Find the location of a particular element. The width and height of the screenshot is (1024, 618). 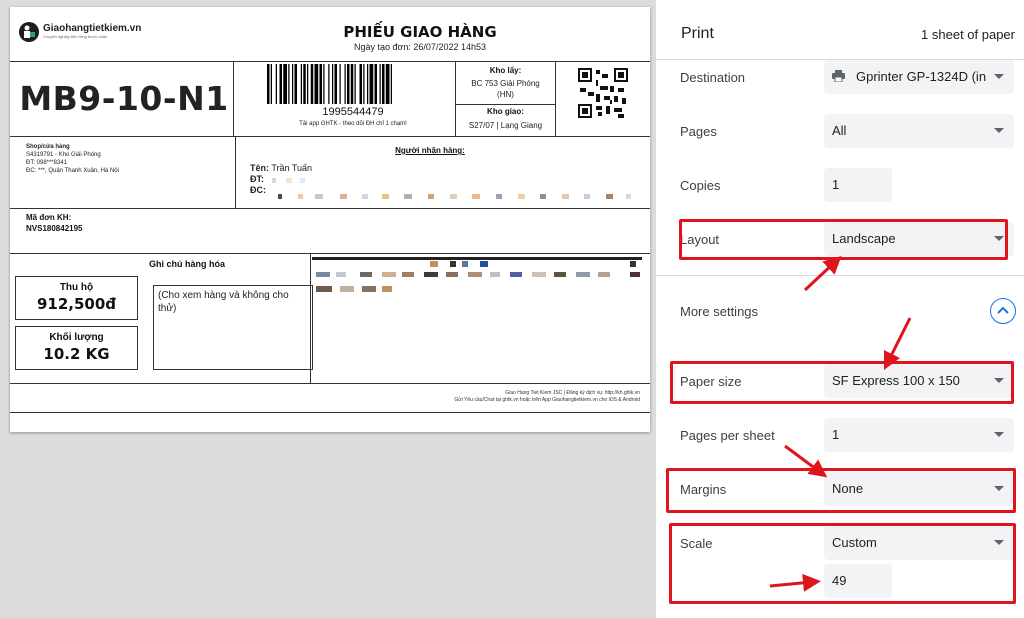

order-code: Mã đơn KH: NVS180842195 is located at coordinates (54, 223).